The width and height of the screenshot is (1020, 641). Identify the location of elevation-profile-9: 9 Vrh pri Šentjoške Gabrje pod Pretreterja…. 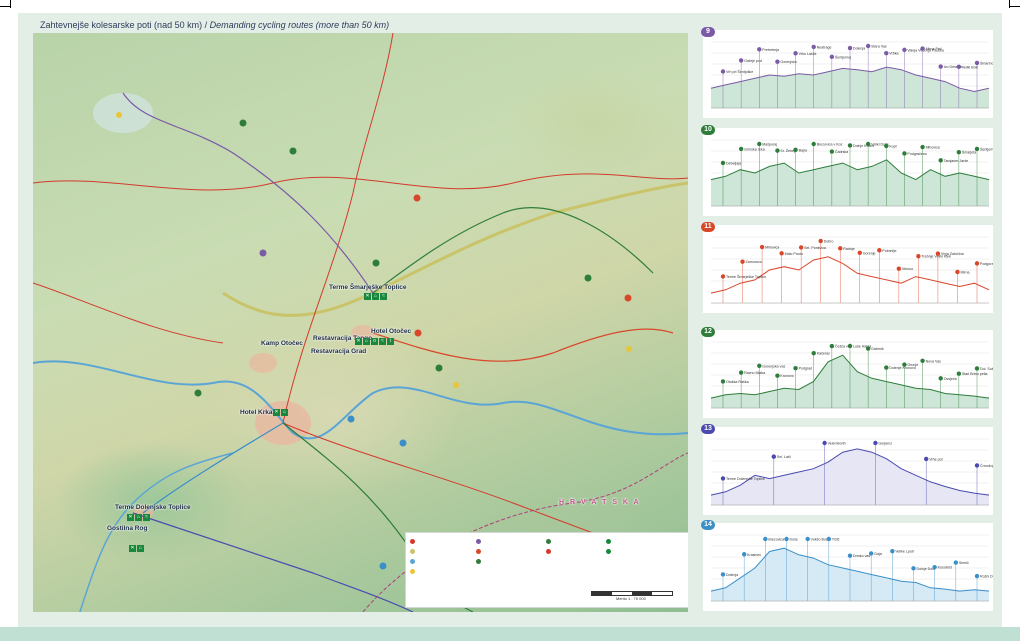
(847, 72).